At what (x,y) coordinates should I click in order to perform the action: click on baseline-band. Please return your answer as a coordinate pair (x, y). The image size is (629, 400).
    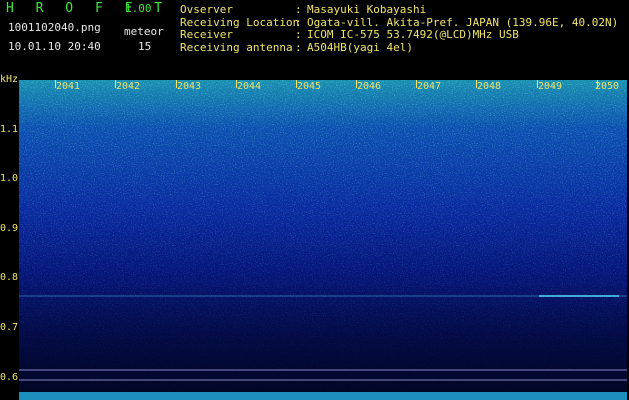
    Looking at the image, I should click on (323, 396).